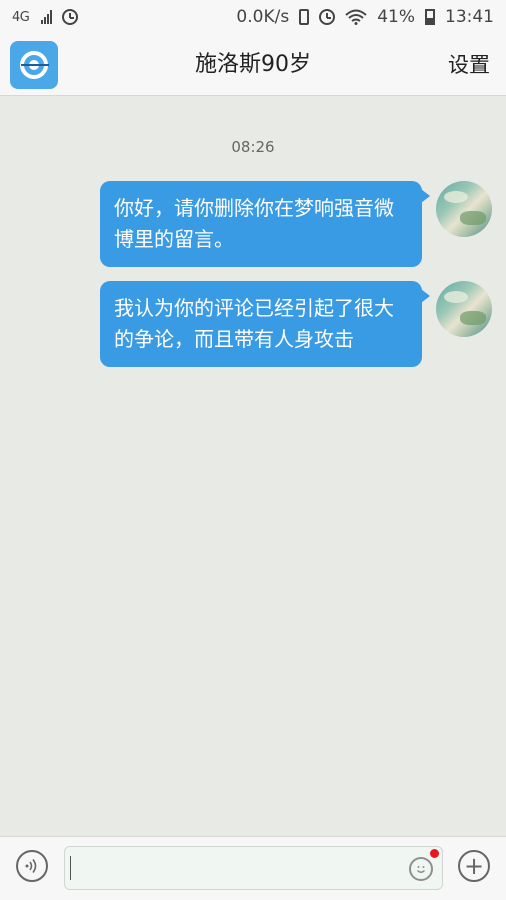 This screenshot has height=900, width=506. What do you see at coordinates (434, 853) in the screenshot?
I see `notification-dot` at bounding box center [434, 853].